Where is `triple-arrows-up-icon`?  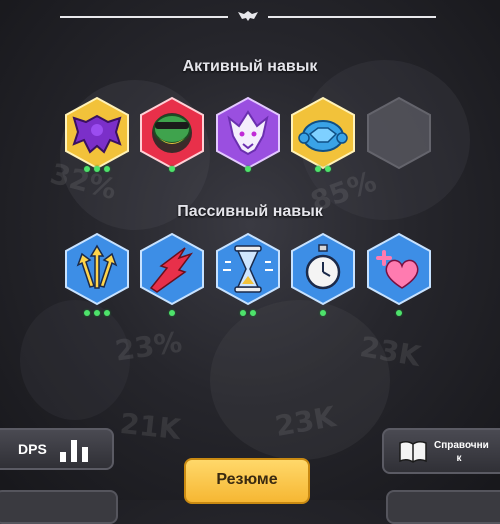
triple-arrows-up-icon is located at coordinates (97, 266).